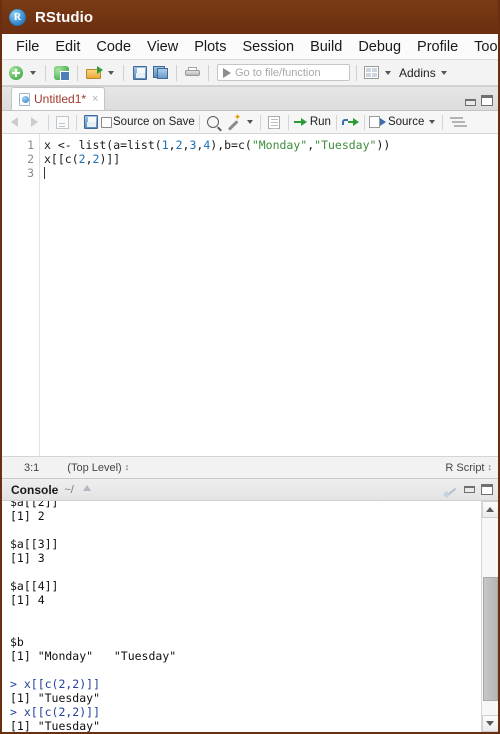 The height and width of the screenshot is (734, 500). Describe the element at coordinates (33, 72) in the screenshot. I see `new-file-dropdown-caret` at that location.